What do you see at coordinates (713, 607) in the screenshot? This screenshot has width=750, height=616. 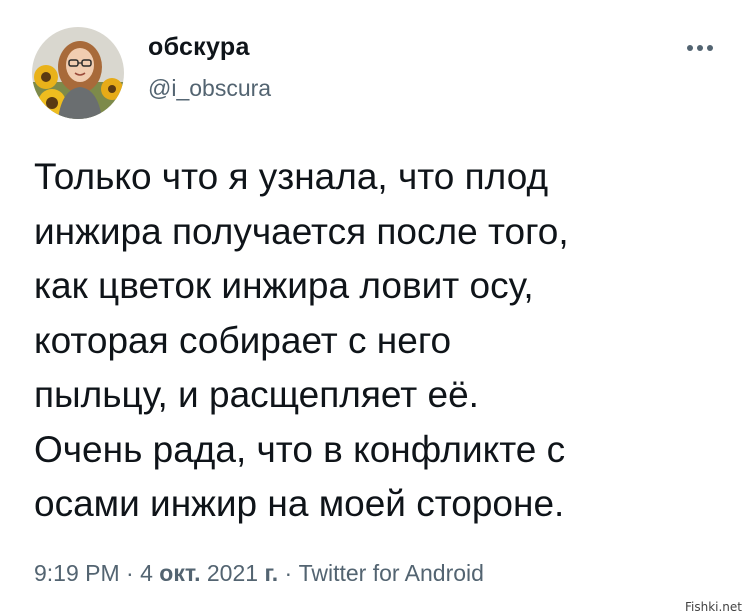 I see `watermark: Fishki.net` at bounding box center [713, 607].